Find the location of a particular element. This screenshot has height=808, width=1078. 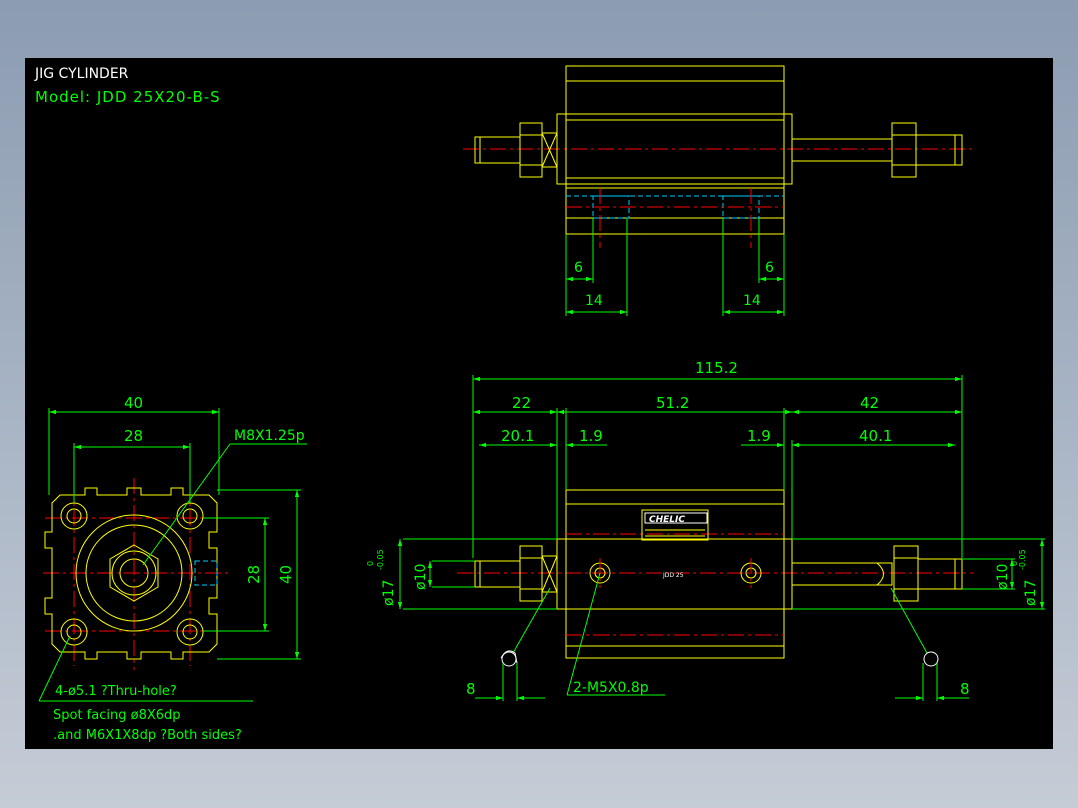

dim-side-pitch: 28 is located at coordinates (133, 436).